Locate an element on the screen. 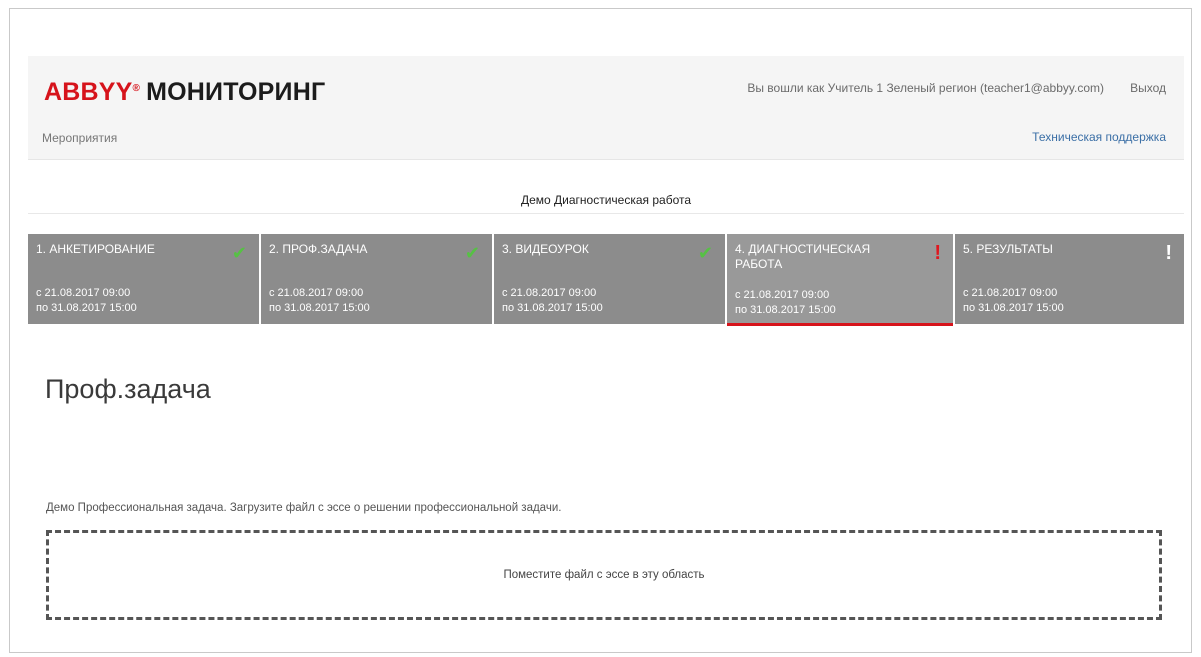  dropzone-label: Поместите файл с эссе в эту область is located at coordinates (604, 575).